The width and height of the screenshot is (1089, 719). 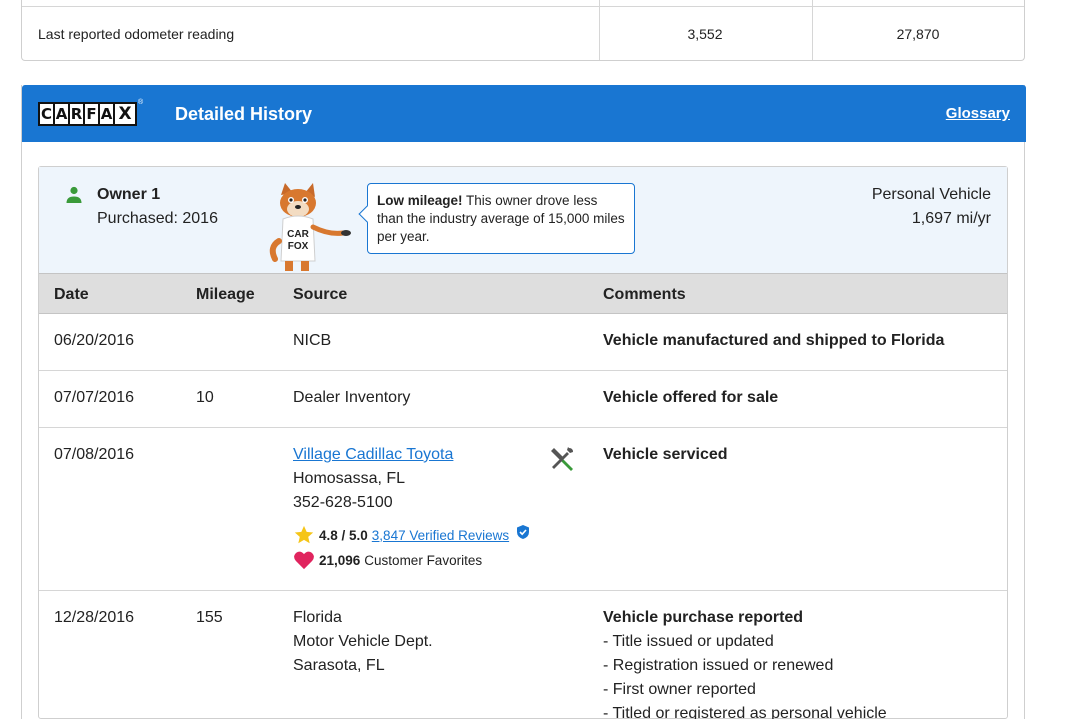 I want to click on dealer-city: Homosassa, FL, so click(x=349, y=478).